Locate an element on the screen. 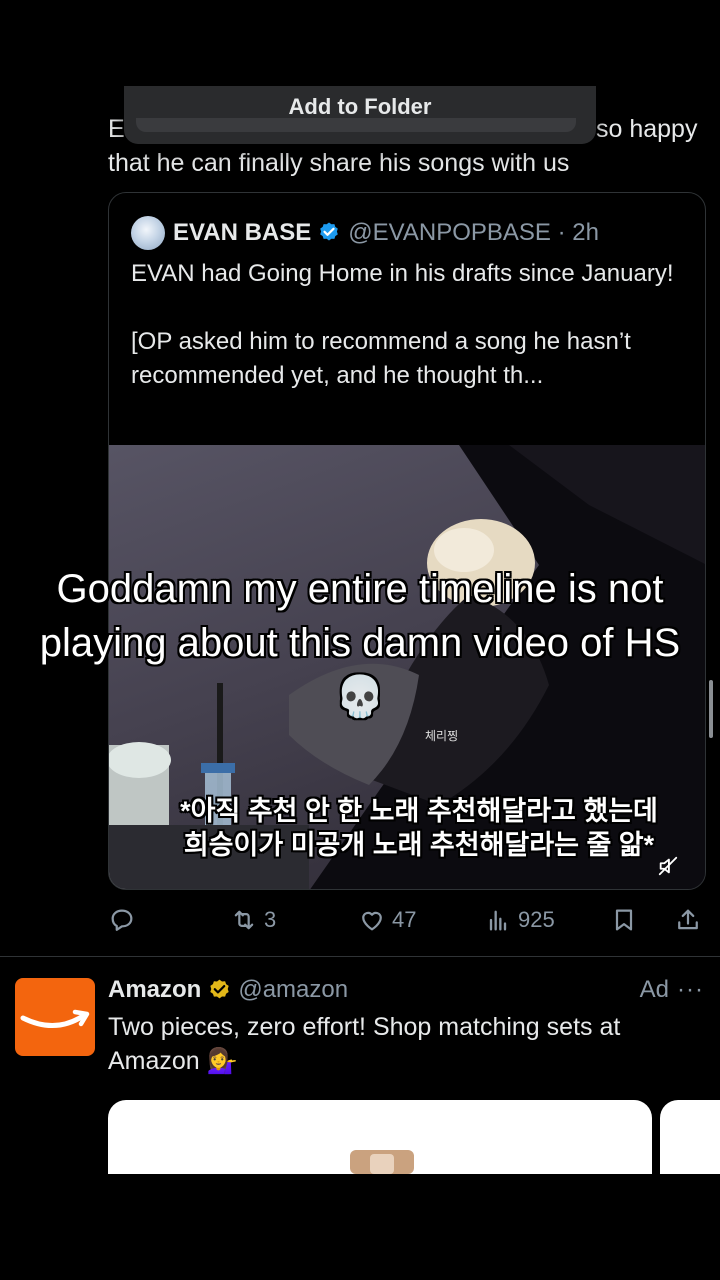 Image resolution: width=720 pixels, height=1280 pixels. verified-icon is located at coordinates (329, 231).